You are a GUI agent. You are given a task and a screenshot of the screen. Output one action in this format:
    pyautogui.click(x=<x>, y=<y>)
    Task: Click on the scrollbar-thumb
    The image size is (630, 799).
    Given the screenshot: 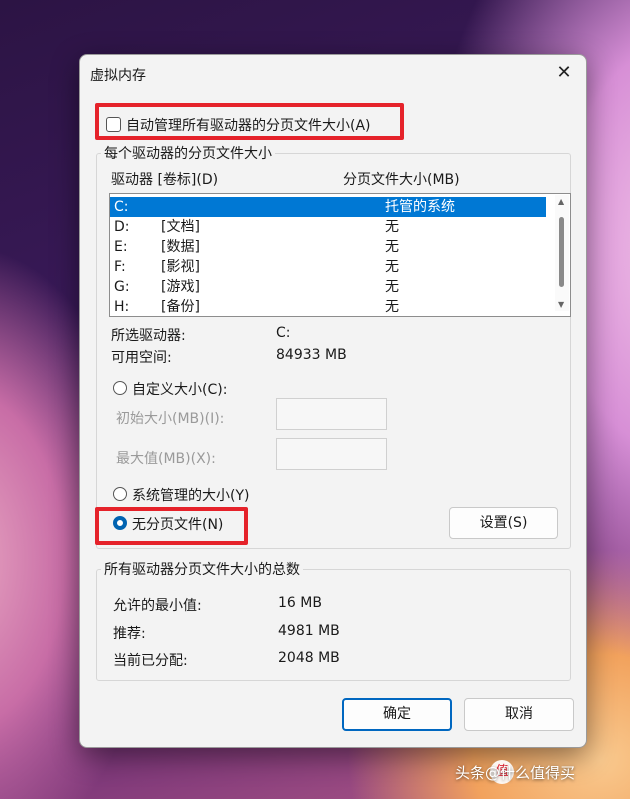 What is the action you would take?
    pyautogui.click(x=561, y=252)
    